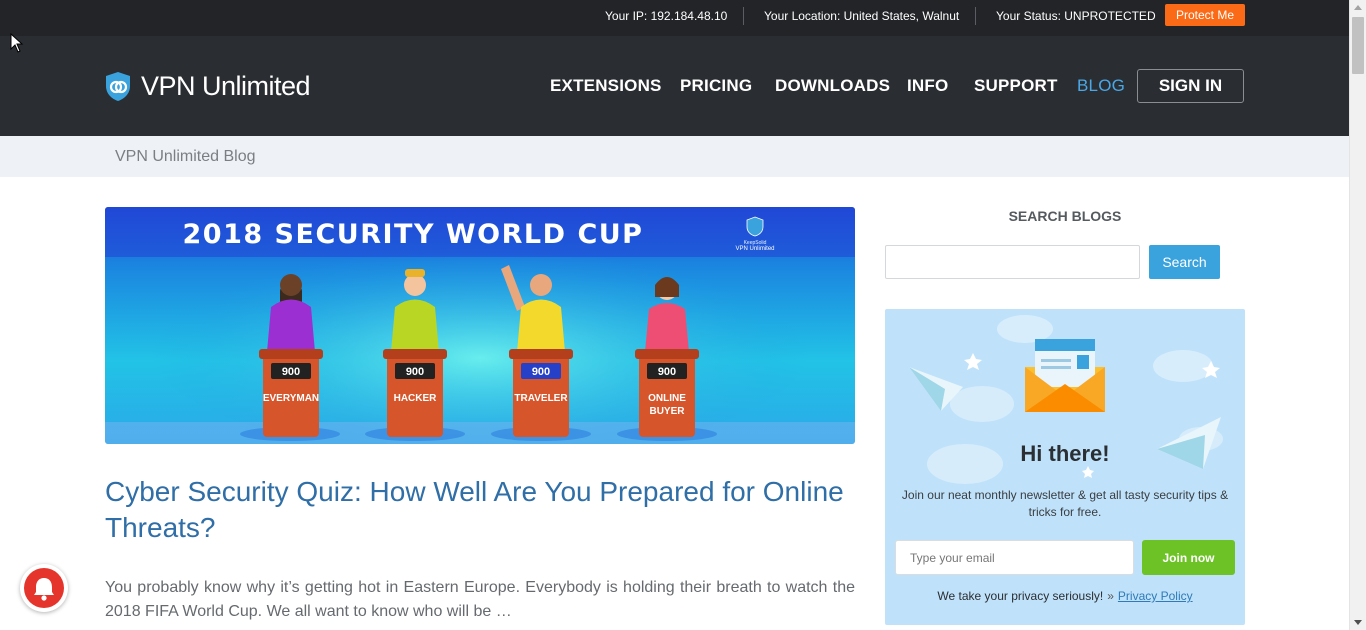 Image resolution: width=1366 pixels, height=630 pixels. I want to click on contestant-label: BUYER, so click(667, 411).